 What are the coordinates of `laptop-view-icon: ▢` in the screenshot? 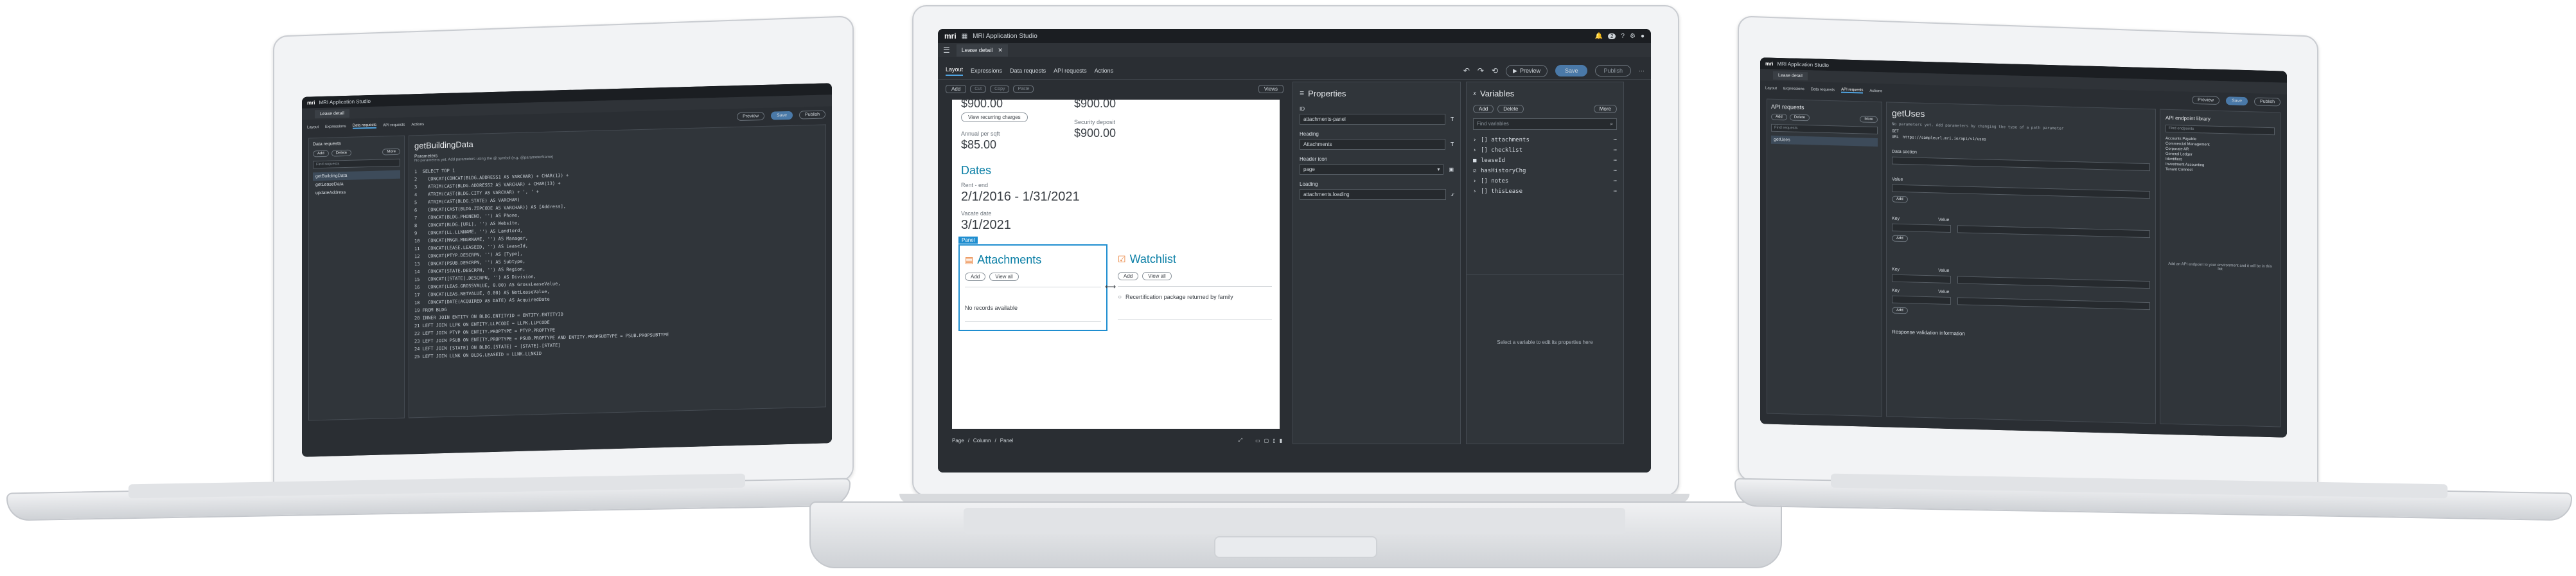 It's located at (1266, 441).